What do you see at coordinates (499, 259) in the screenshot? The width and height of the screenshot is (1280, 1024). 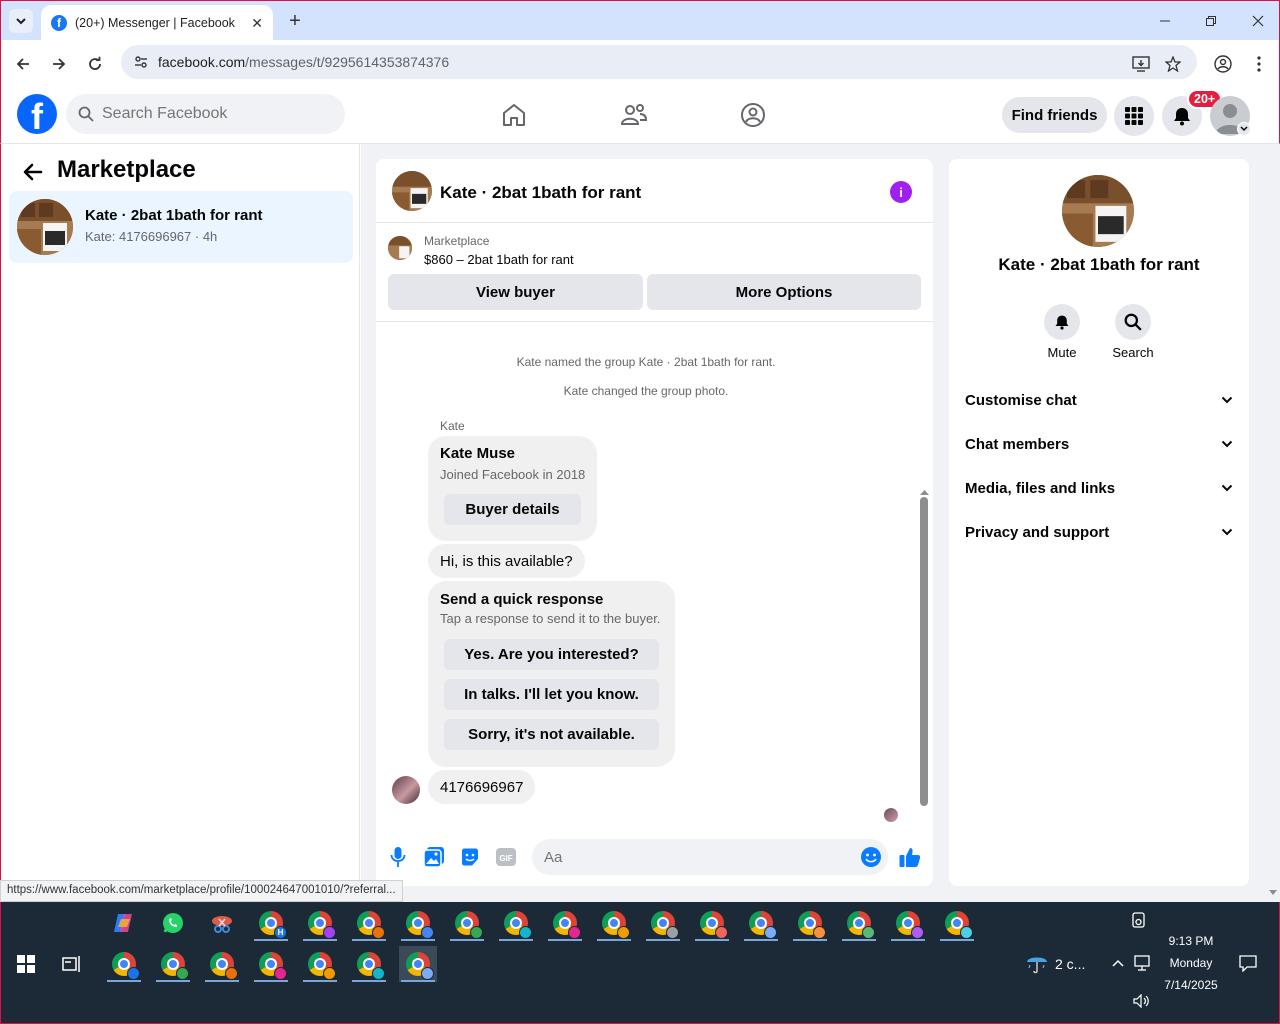 I see `listing-title: $860 – 2bat 1bath for rant` at bounding box center [499, 259].